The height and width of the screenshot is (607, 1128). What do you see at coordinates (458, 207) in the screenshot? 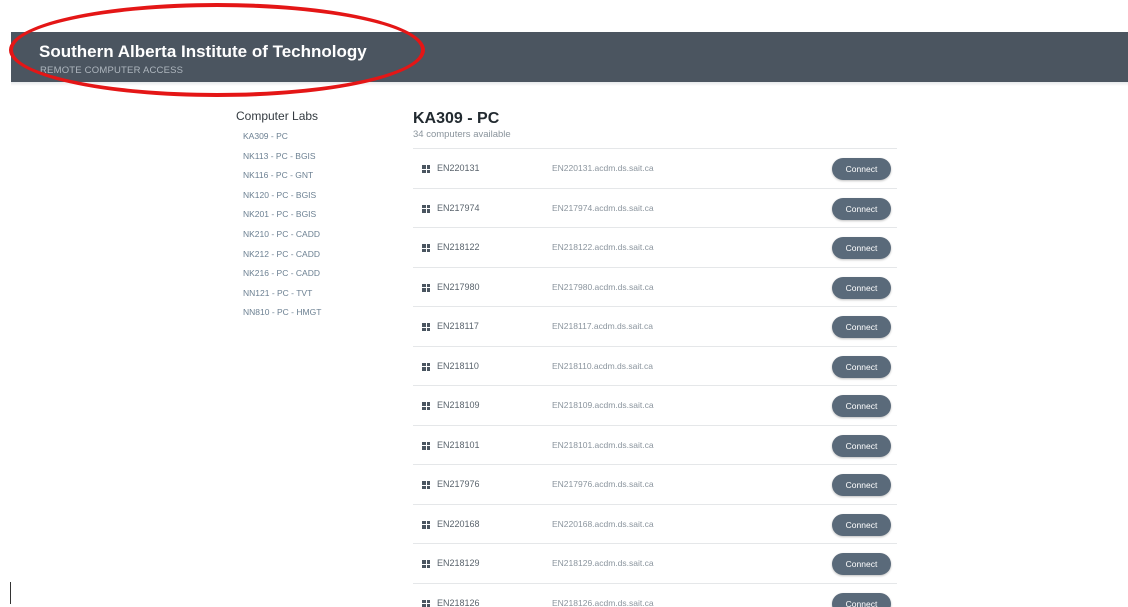
I see `computer-name: EN217974` at bounding box center [458, 207].